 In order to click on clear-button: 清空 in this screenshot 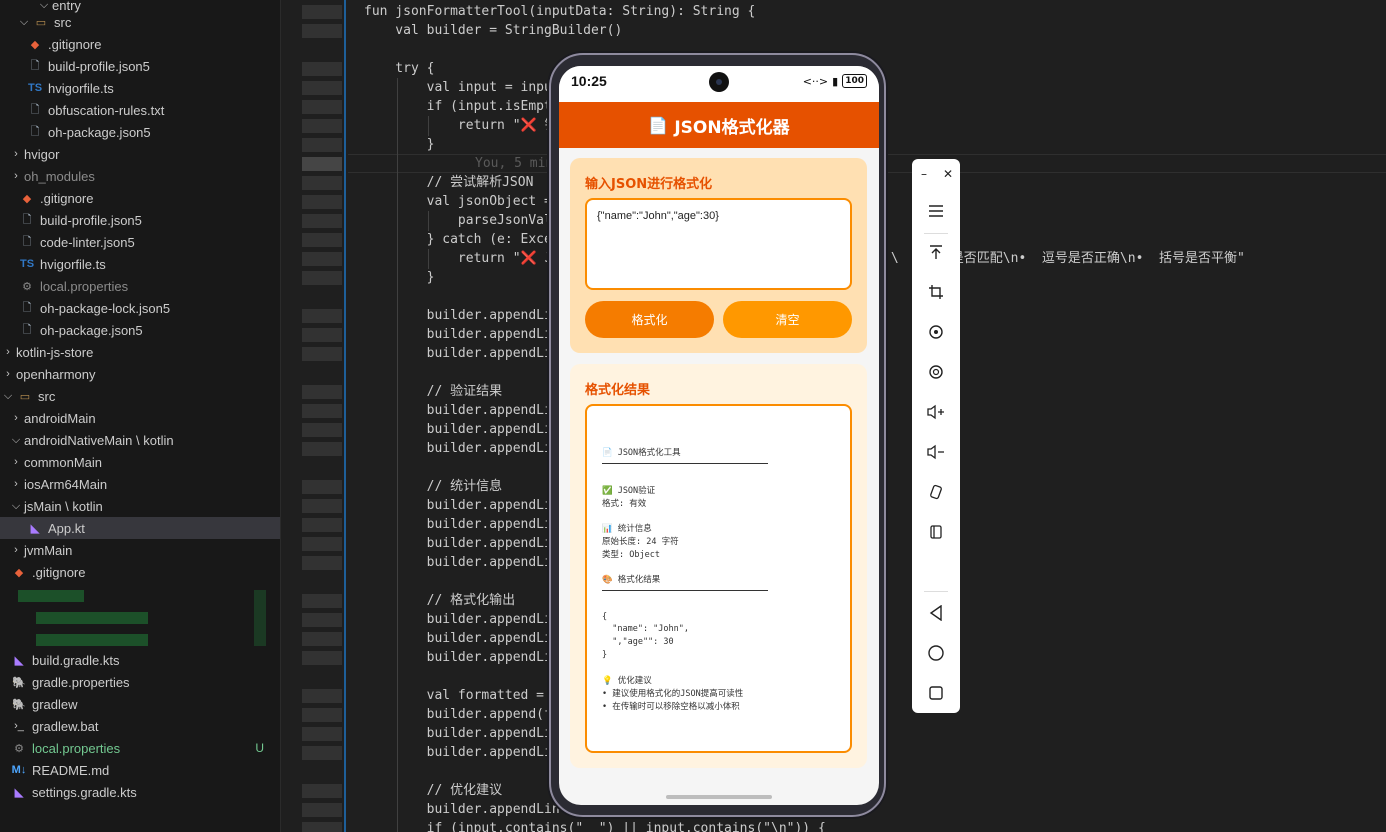, I will do `click(787, 319)`.